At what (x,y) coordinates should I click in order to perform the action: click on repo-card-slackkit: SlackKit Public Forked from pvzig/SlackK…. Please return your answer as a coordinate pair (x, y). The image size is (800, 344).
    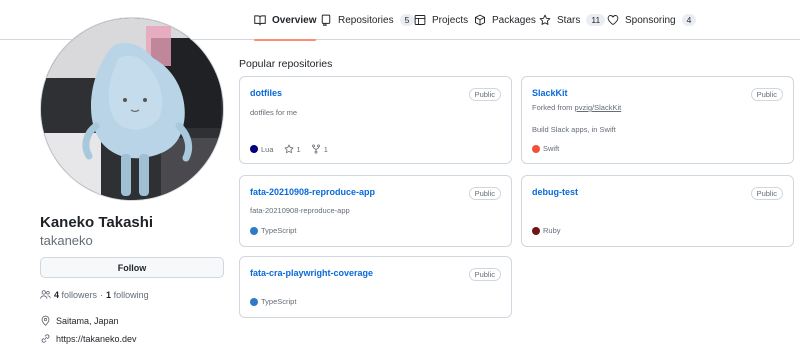
    Looking at the image, I should click on (657, 120).